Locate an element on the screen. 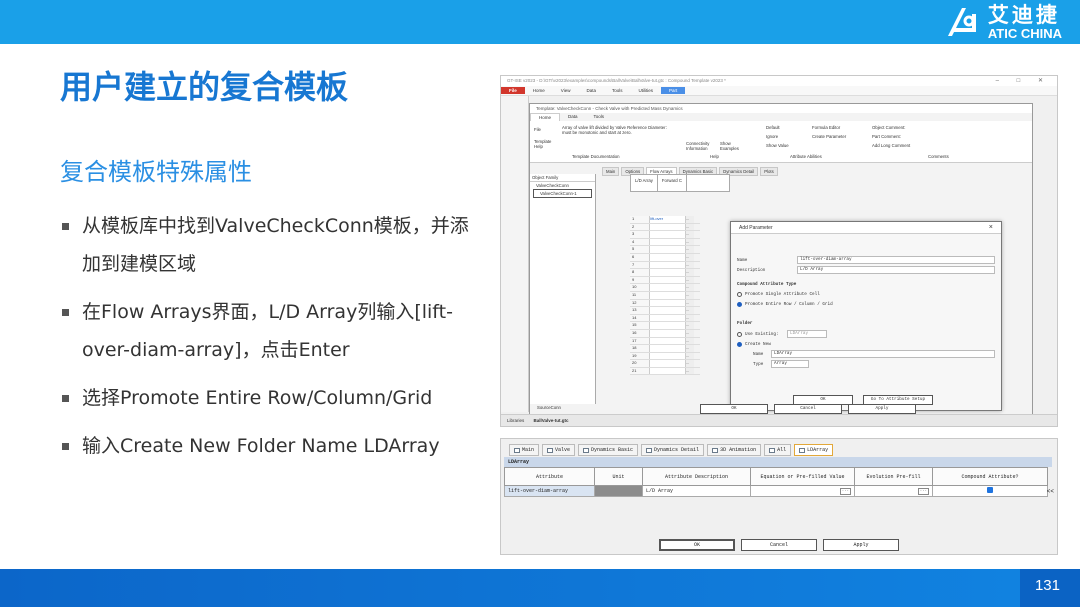 The image size is (1080, 607). file-tab: BallValve-tut.gtc is located at coordinates (551, 420).